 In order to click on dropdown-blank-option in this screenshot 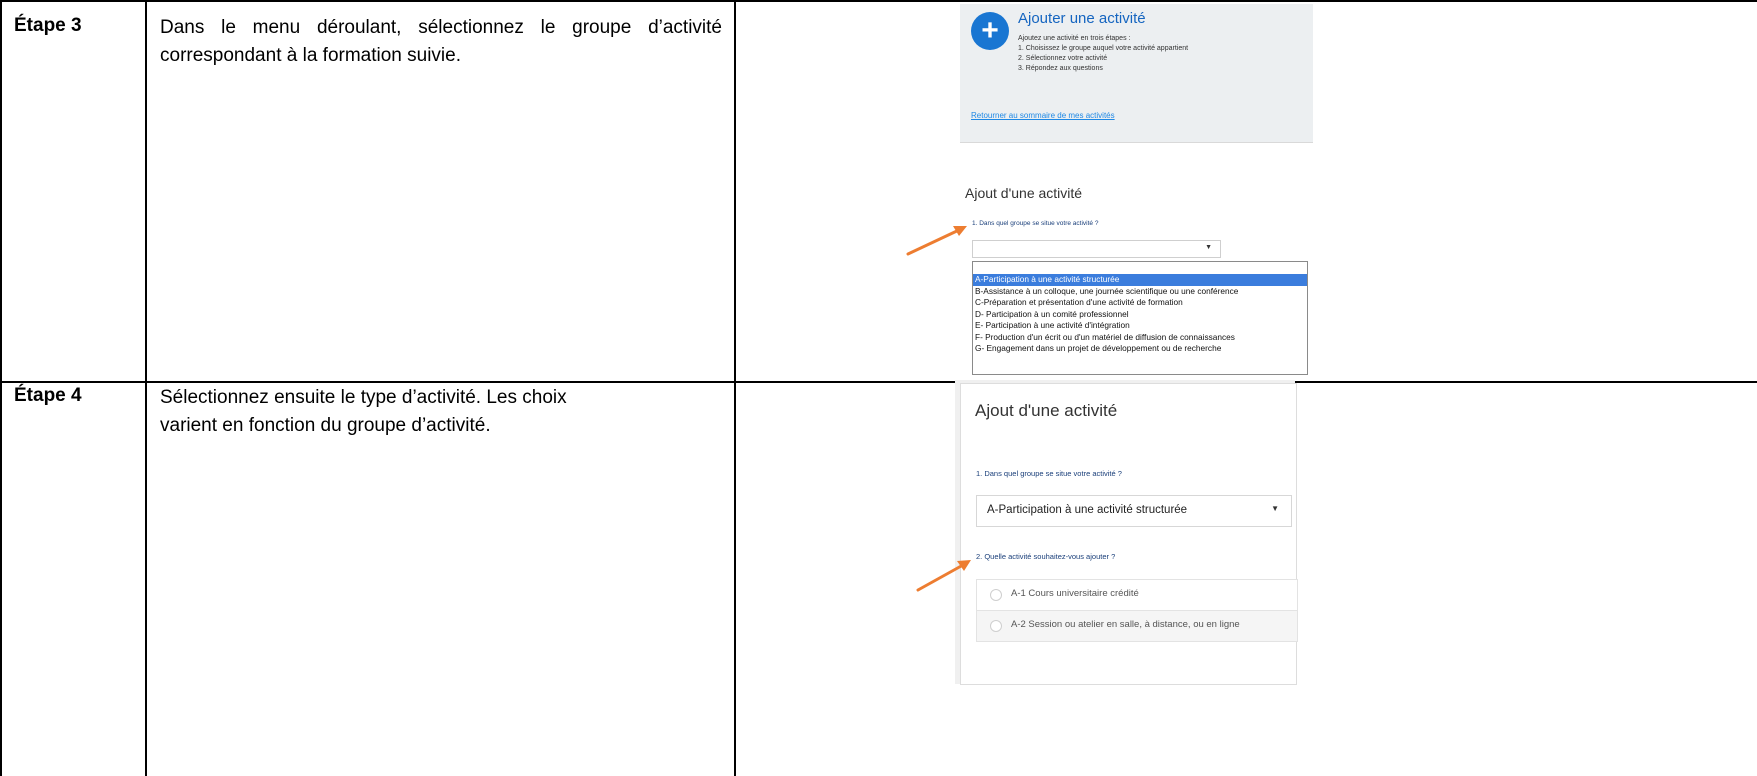, I will do `click(1140, 268)`.